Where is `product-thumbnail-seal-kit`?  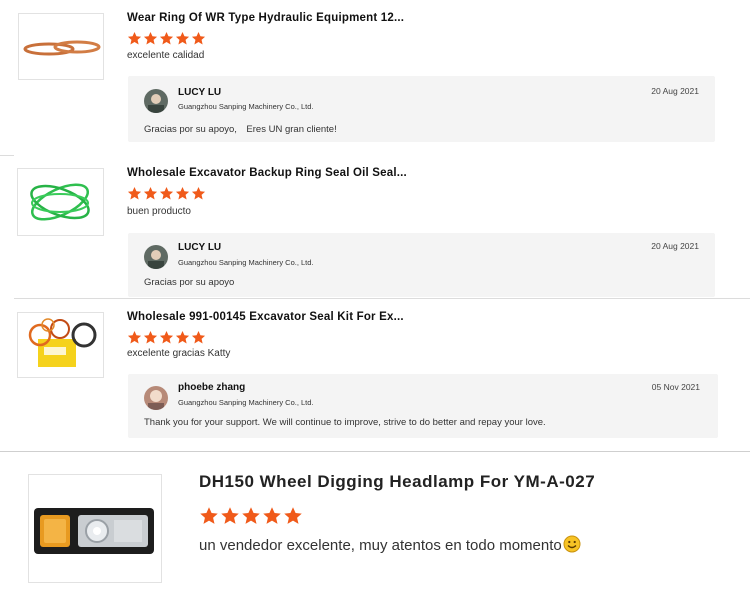
product-thumbnail-seal-kit is located at coordinates (60, 345).